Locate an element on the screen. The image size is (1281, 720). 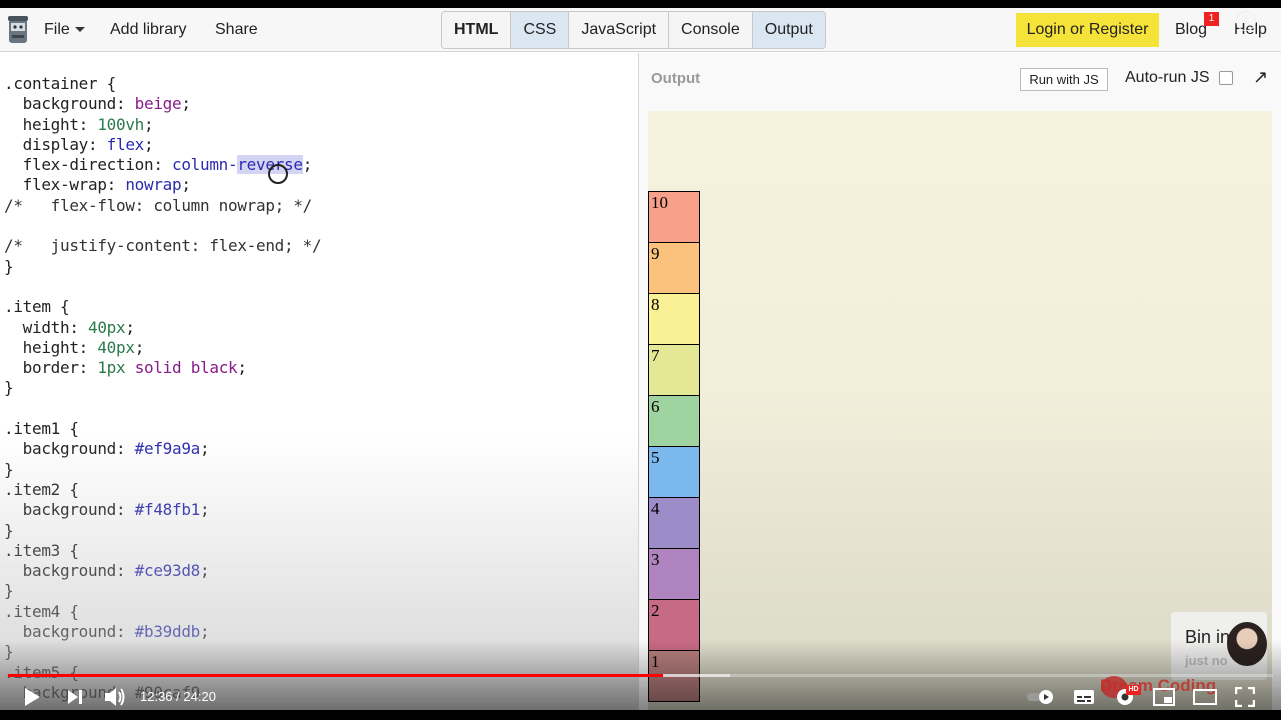
blog-link: Blog is located at coordinates (1191, 30).